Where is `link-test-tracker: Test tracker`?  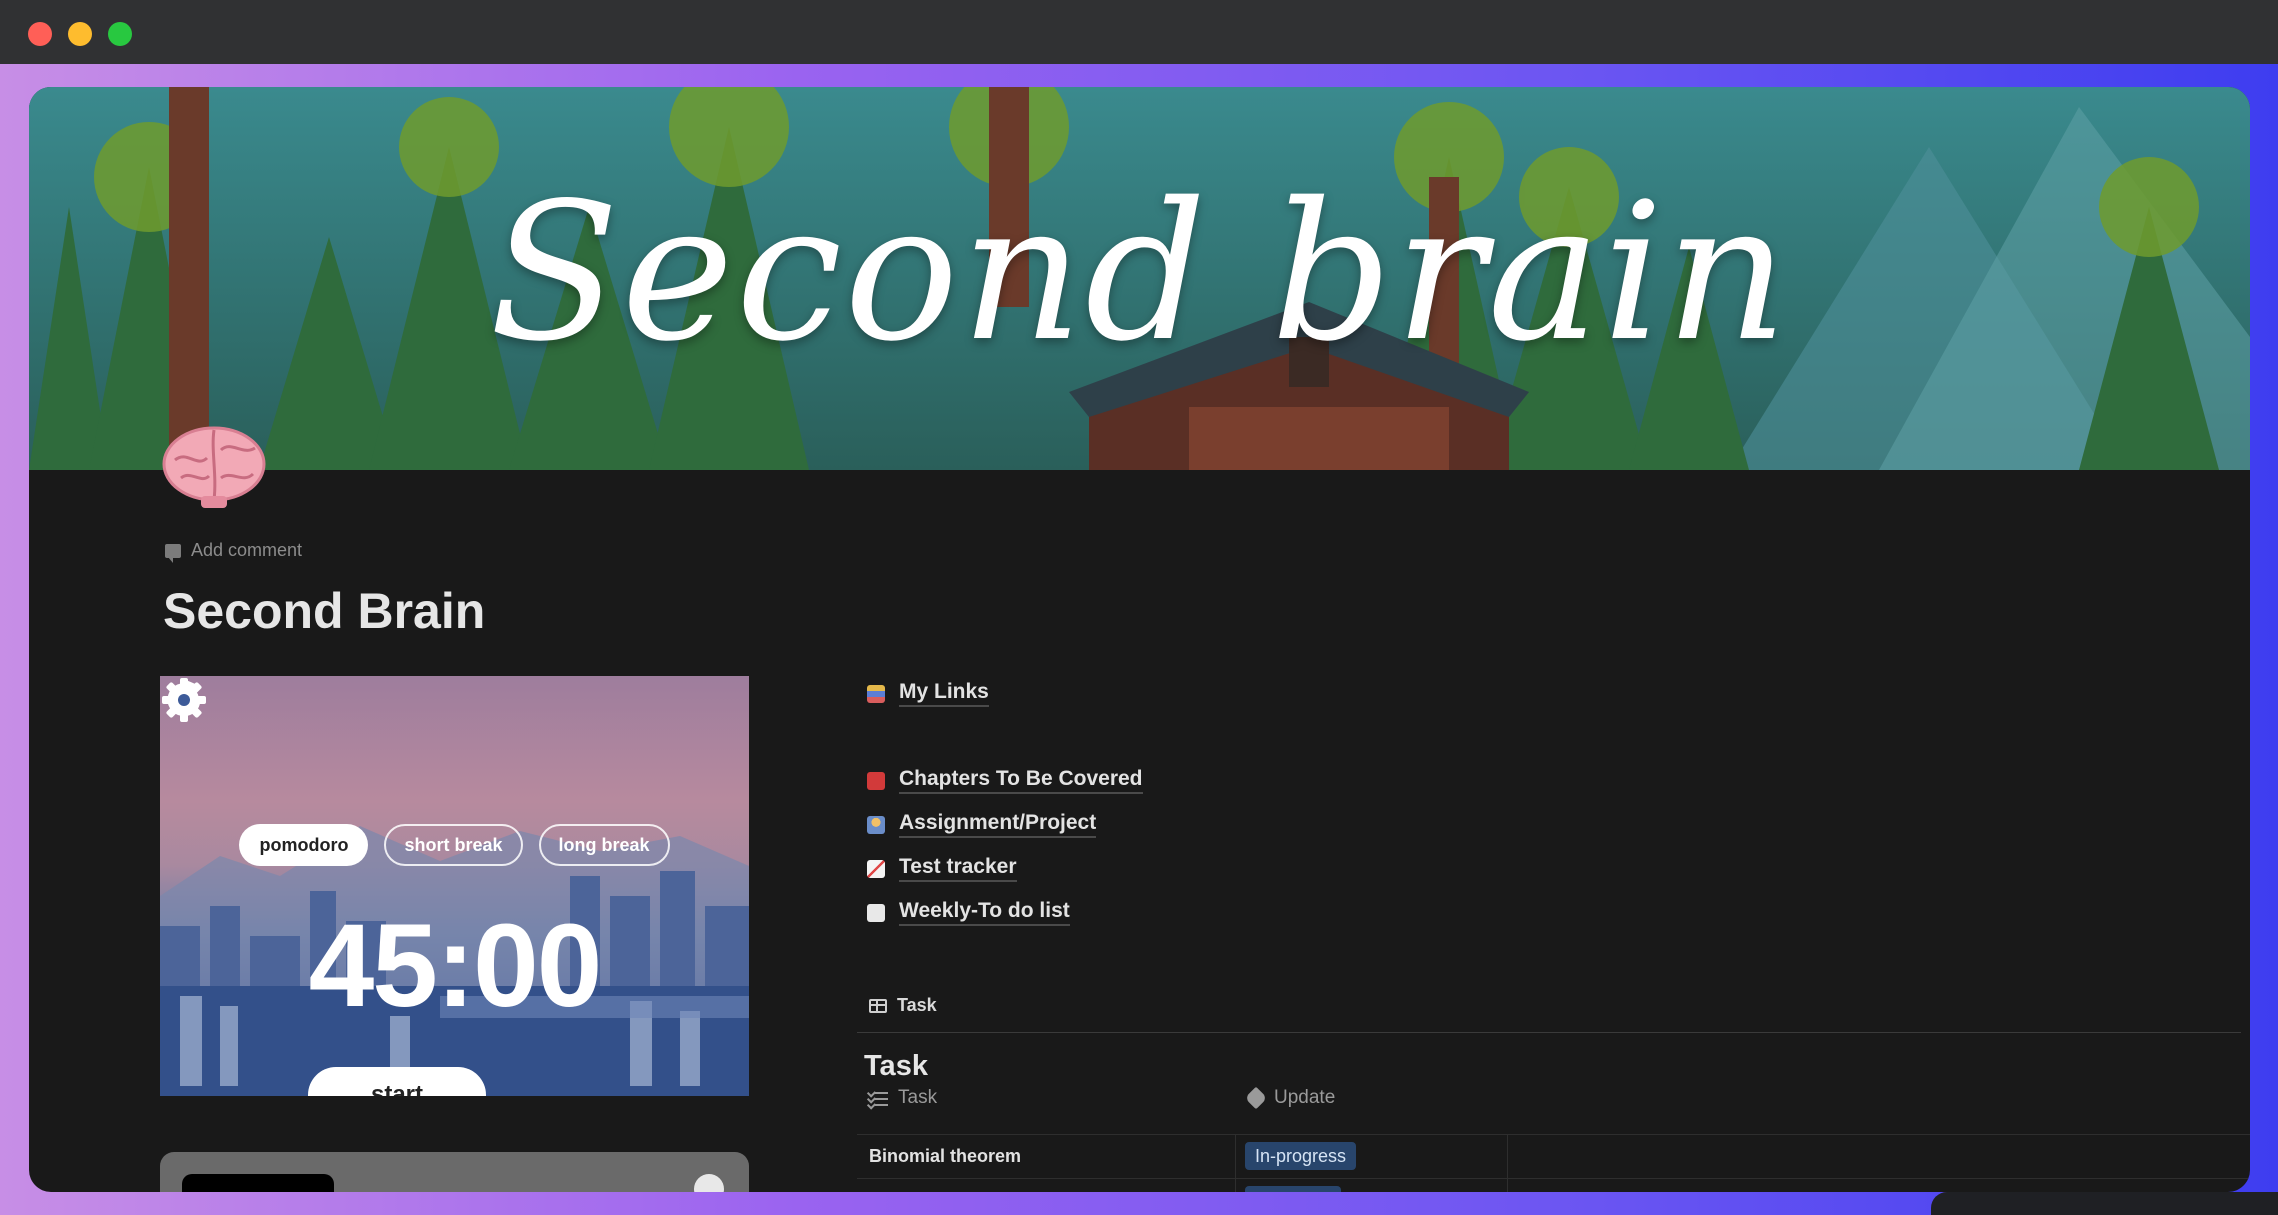 link-test-tracker: Test tracker is located at coordinates (942, 868).